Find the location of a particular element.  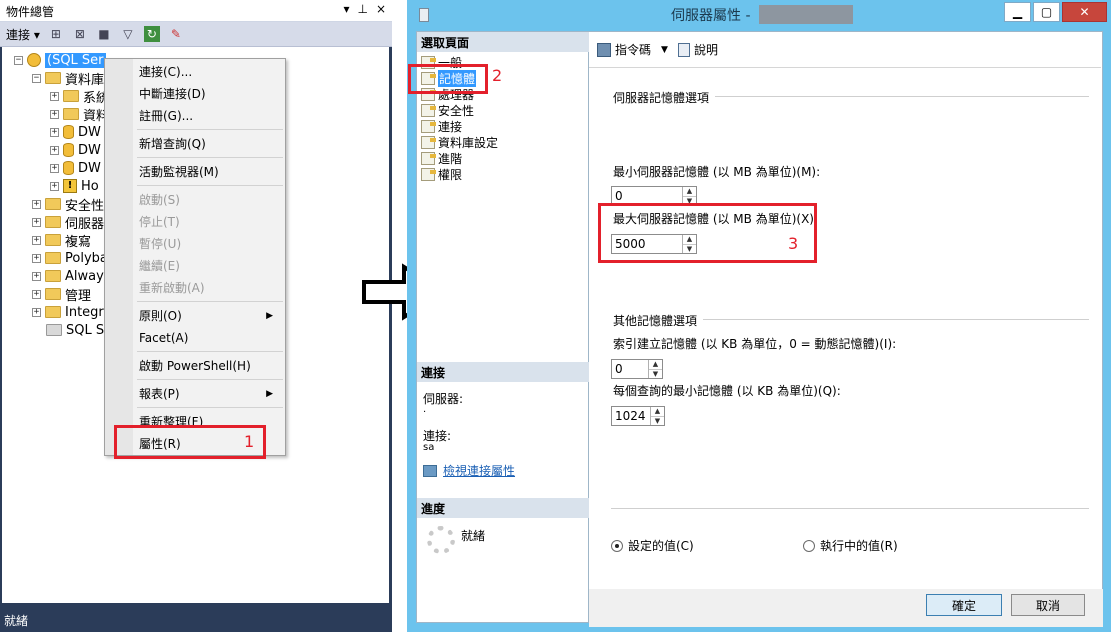

activity-monitor-icon: ✎ is located at coordinates (176, 34).